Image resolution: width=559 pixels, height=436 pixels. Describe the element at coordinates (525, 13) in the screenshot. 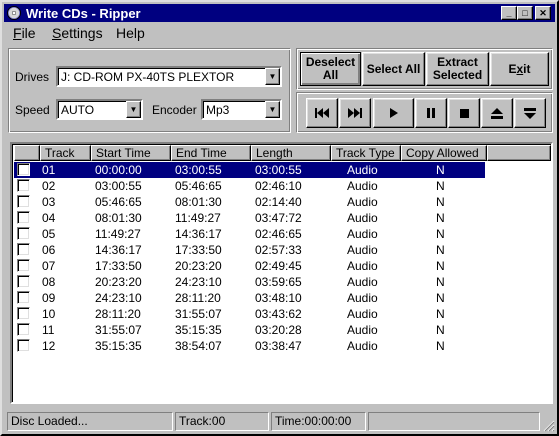

I see `maximize-button: □` at that location.